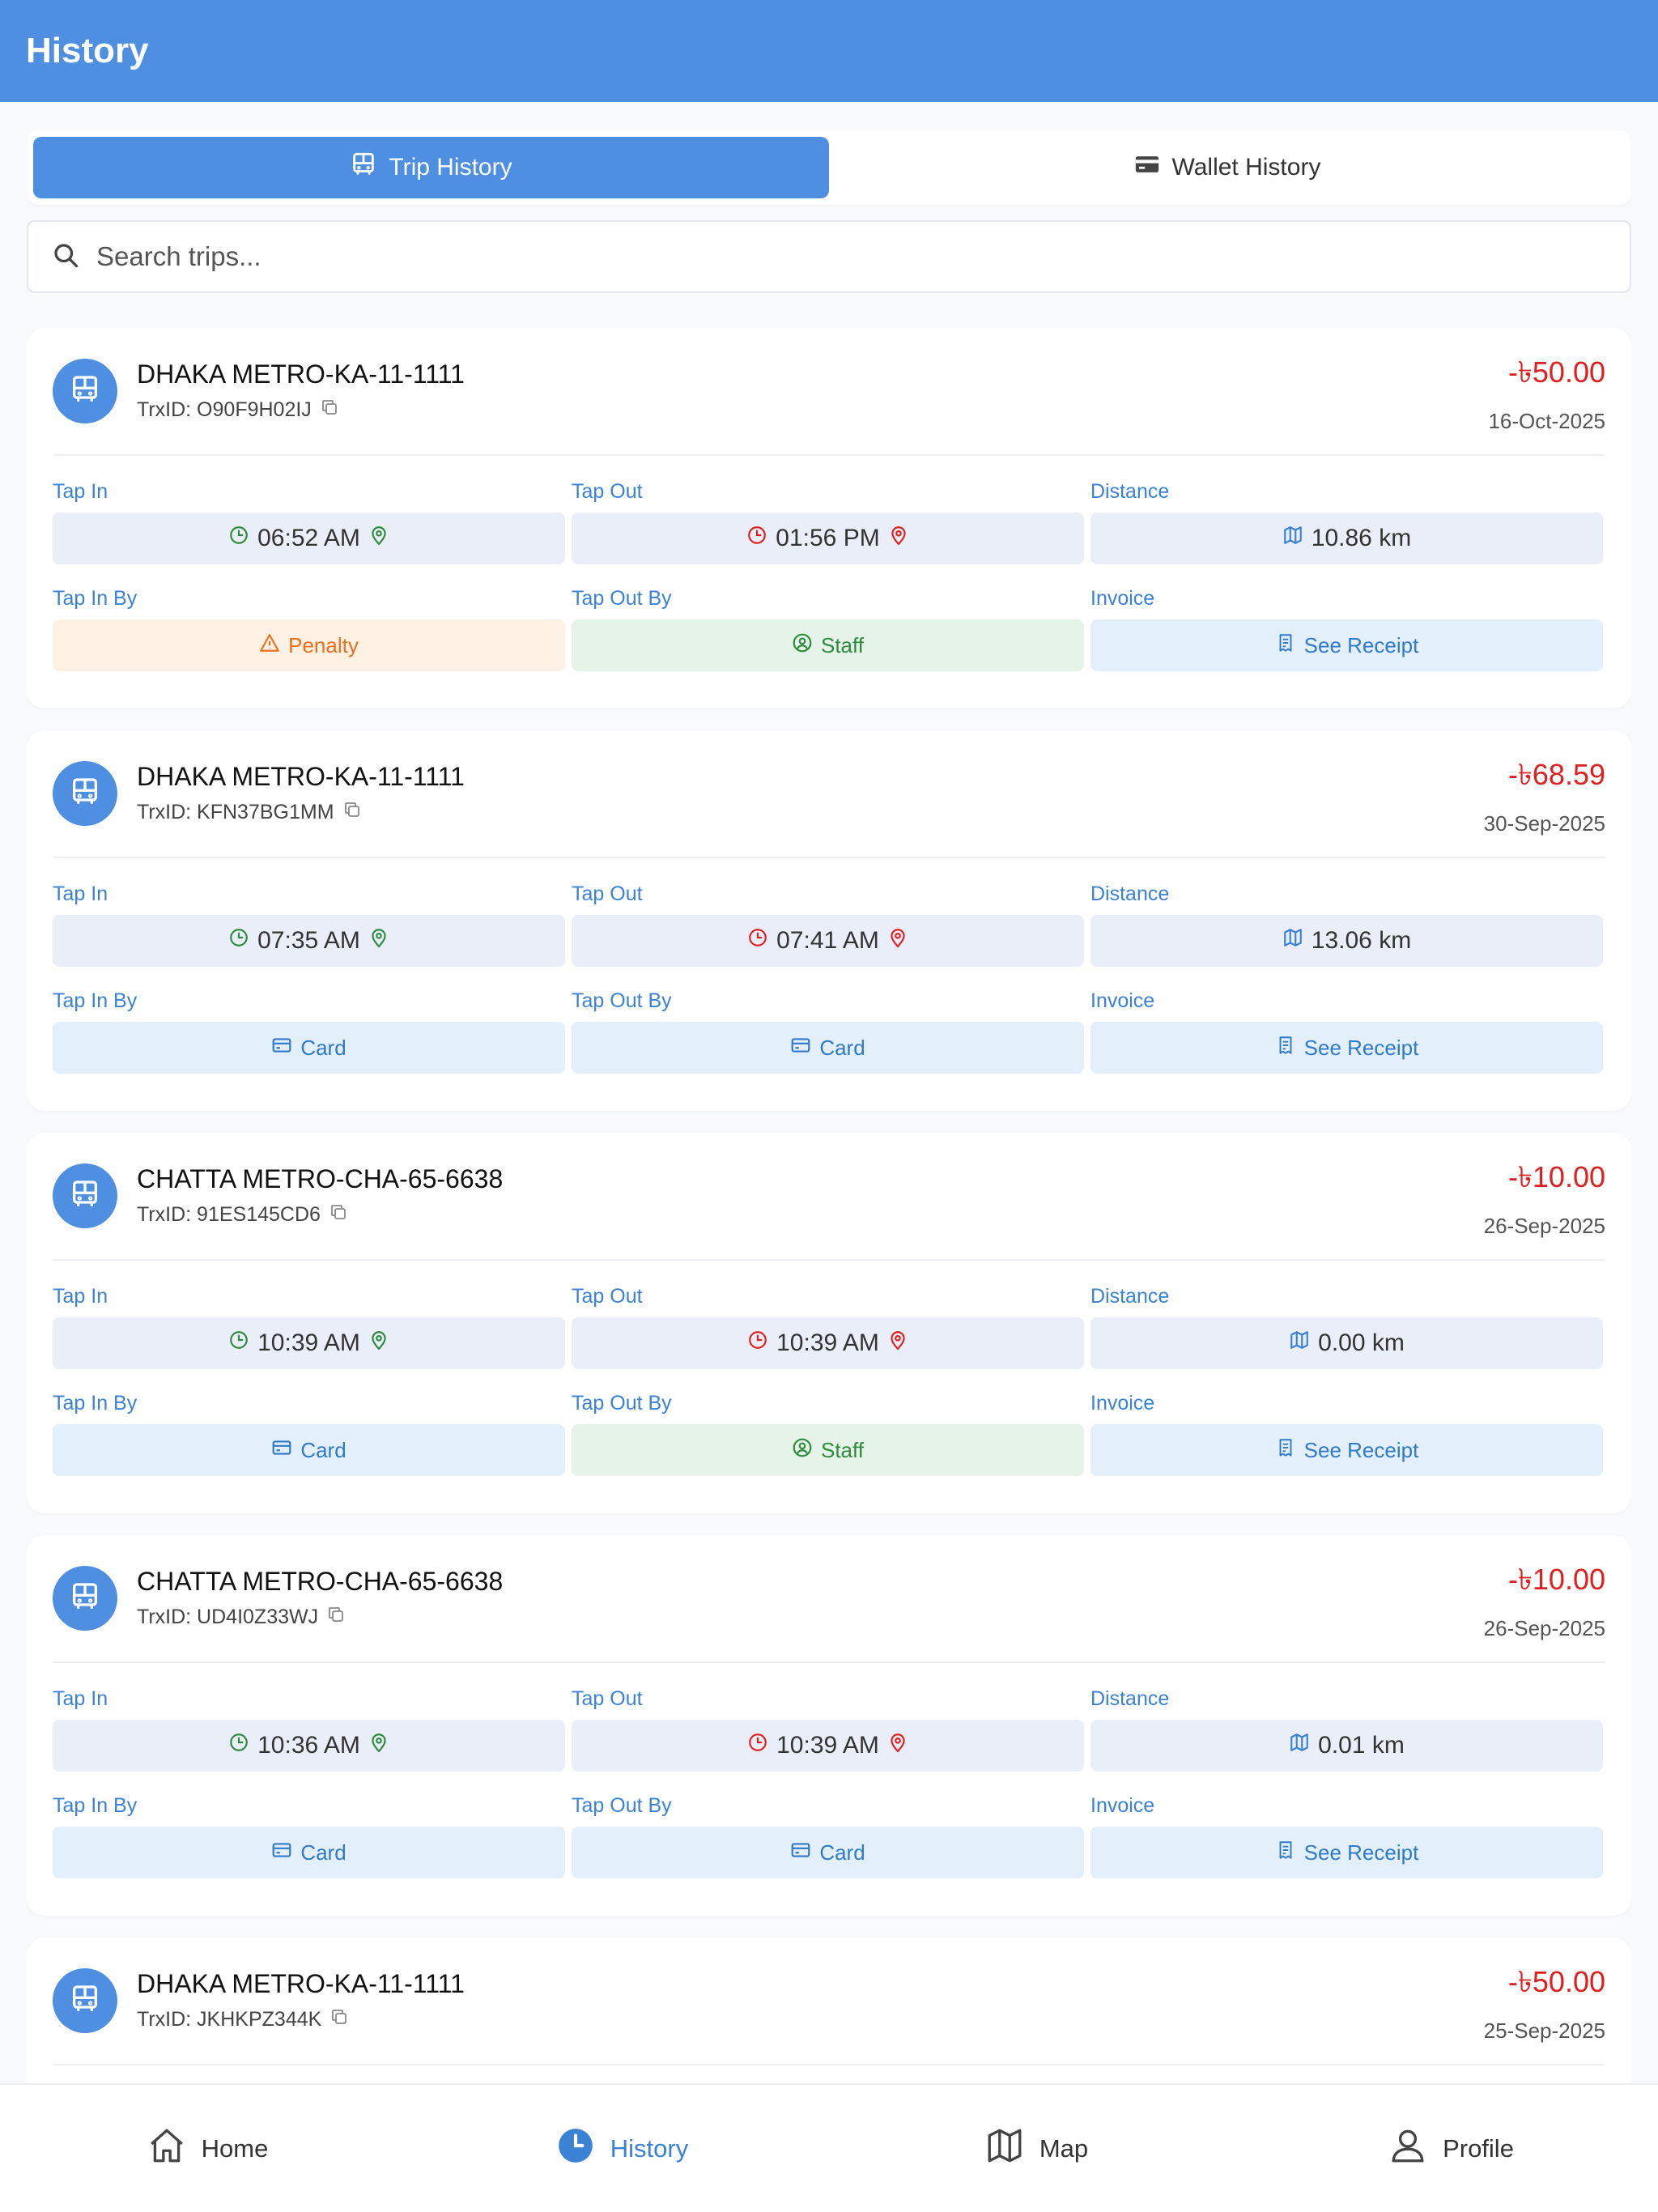 This screenshot has height=2212, width=1658. What do you see at coordinates (1036, 2149) in the screenshot?
I see `nav-map: Map` at bounding box center [1036, 2149].